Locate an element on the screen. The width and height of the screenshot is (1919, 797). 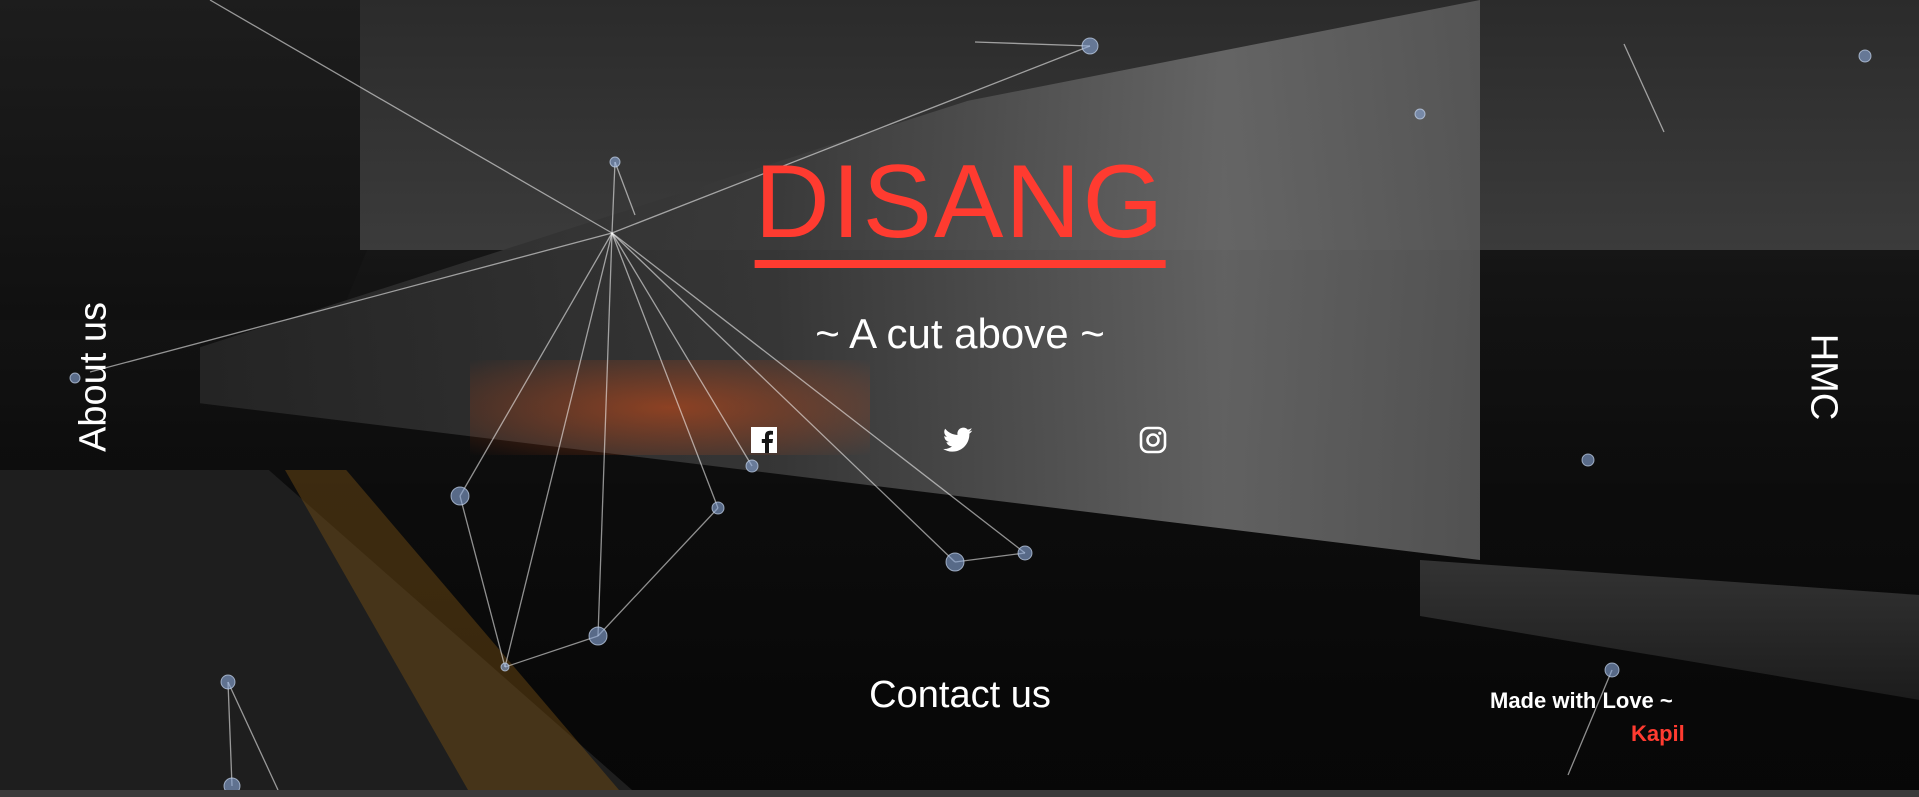
hmc-link: HMC is located at coordinates (1823, 377).